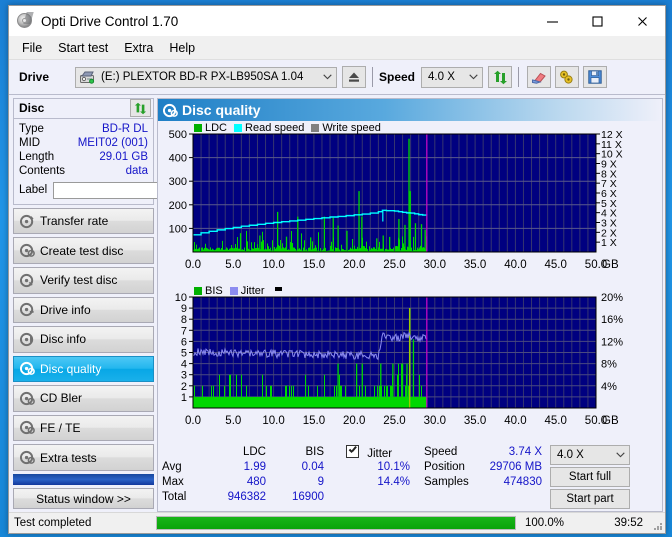 The height and width of the screenshot is (537, 672). I want to click on disc-field-length: Length 29.01 GB, so click(83, 157).